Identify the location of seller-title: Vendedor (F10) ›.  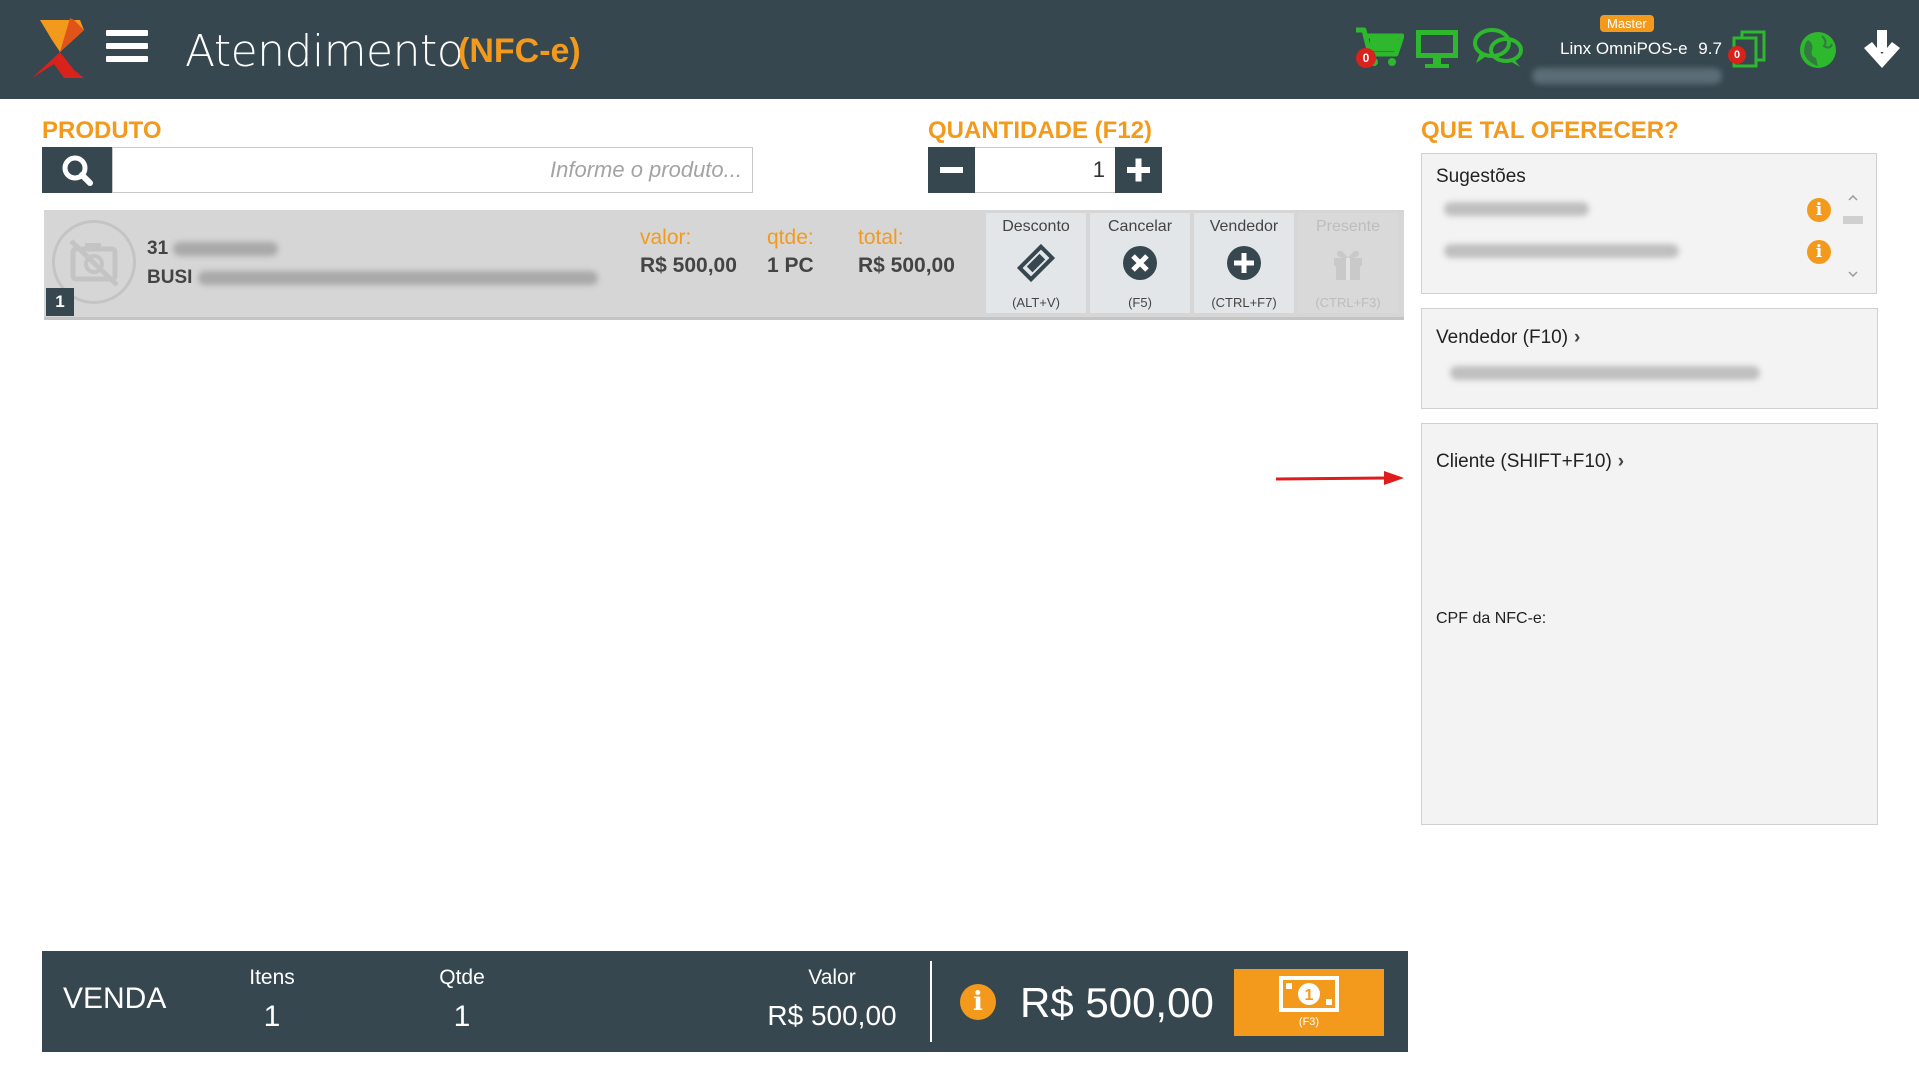
(1508, 338).